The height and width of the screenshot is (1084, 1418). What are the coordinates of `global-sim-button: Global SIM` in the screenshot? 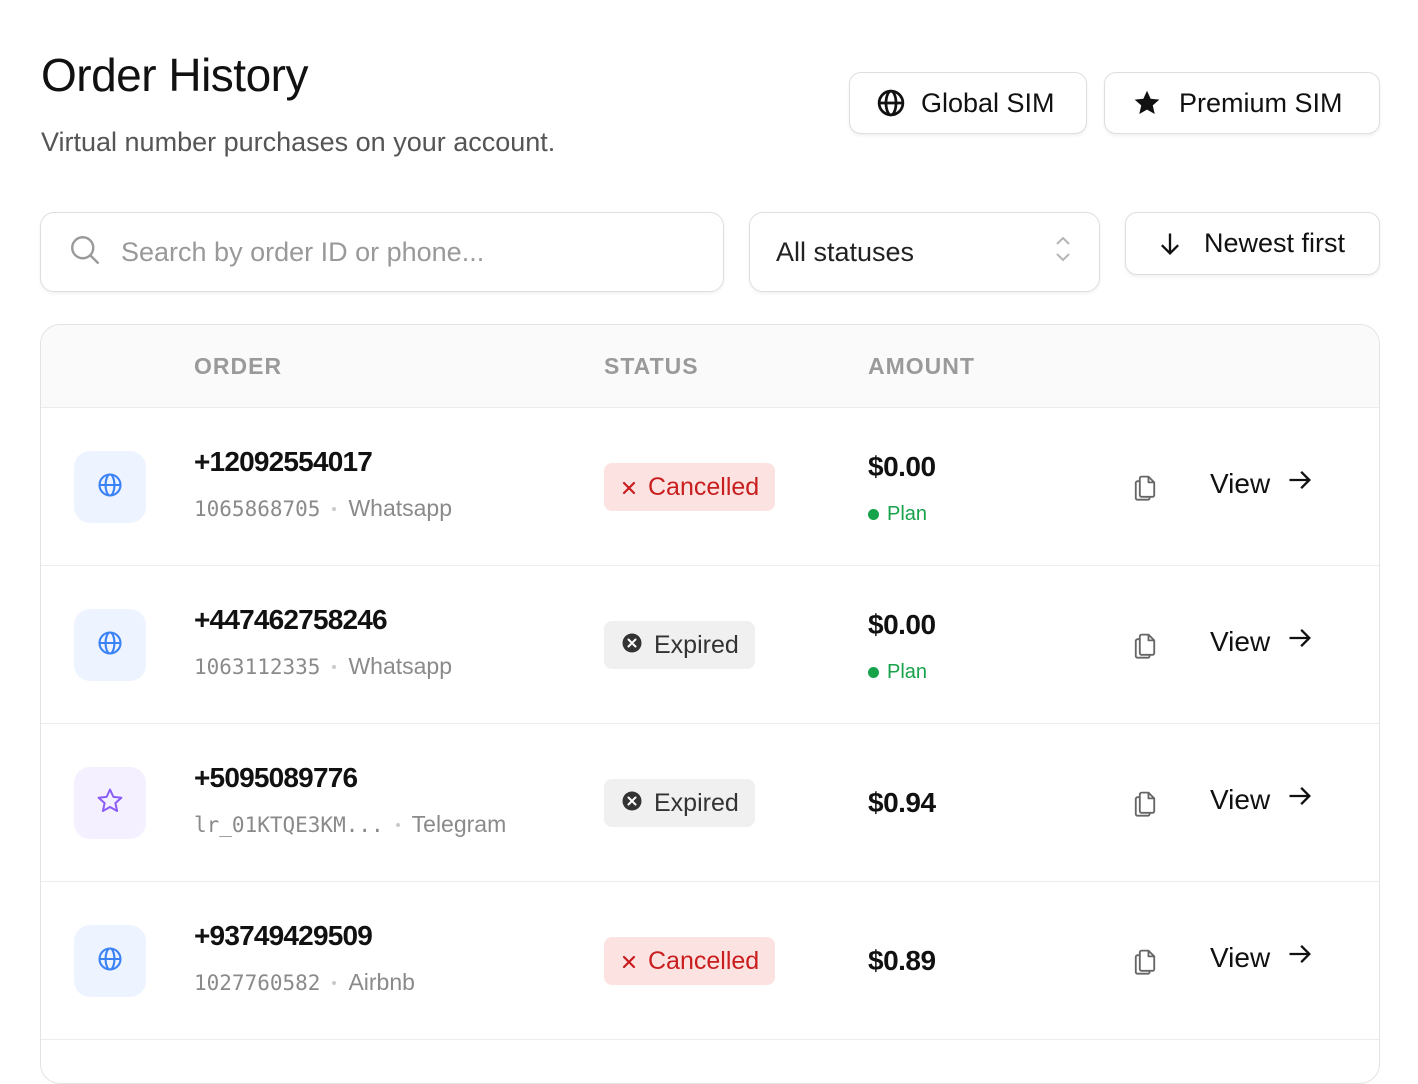 It's located at (968, 103).